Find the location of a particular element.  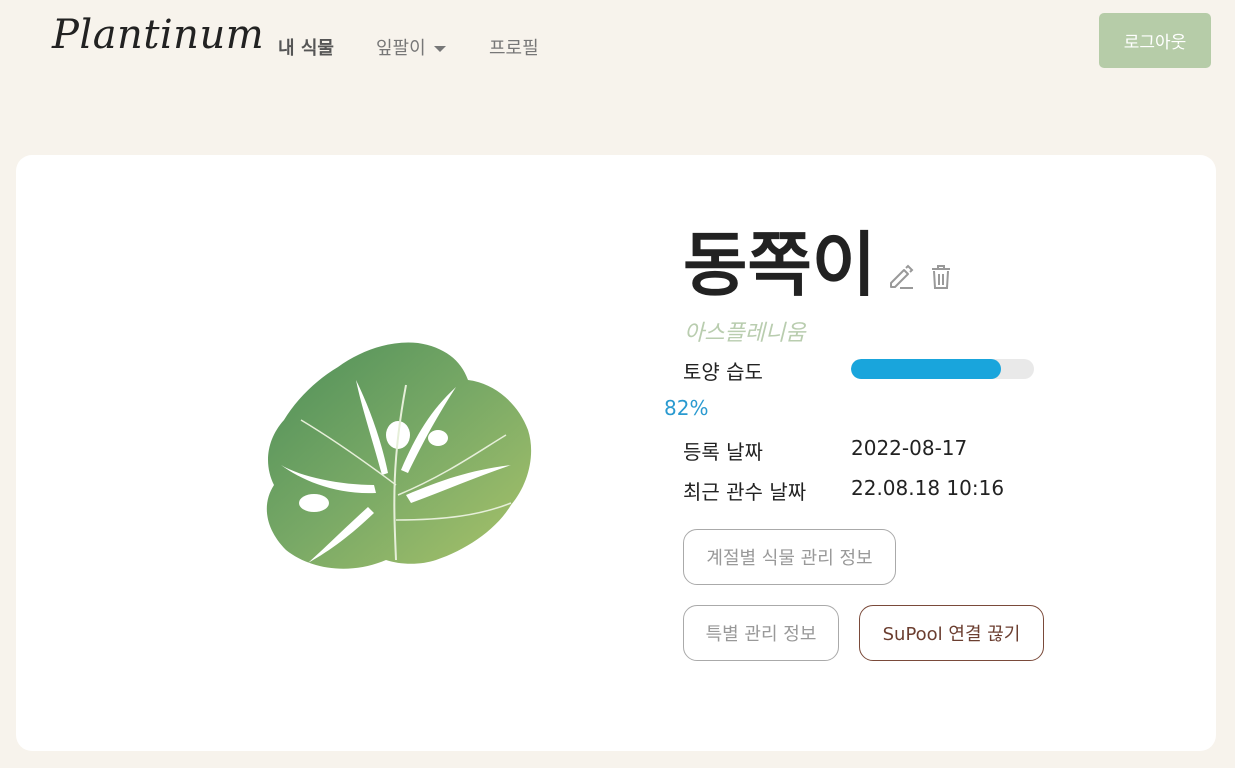

nav-market-dropdown: 잎팔이 is located at coordinates (411, 47).